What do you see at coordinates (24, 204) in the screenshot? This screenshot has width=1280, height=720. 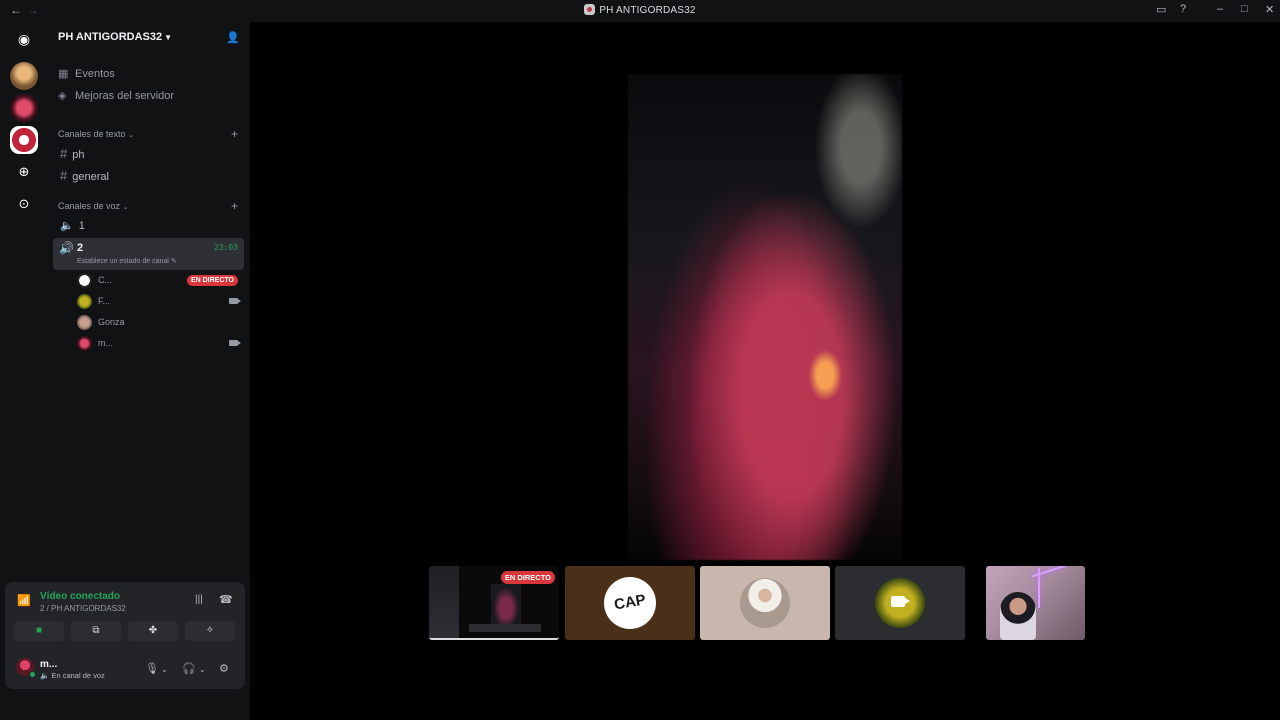 I see `explore-icon: ⊙` at bounding box center [24, 204].